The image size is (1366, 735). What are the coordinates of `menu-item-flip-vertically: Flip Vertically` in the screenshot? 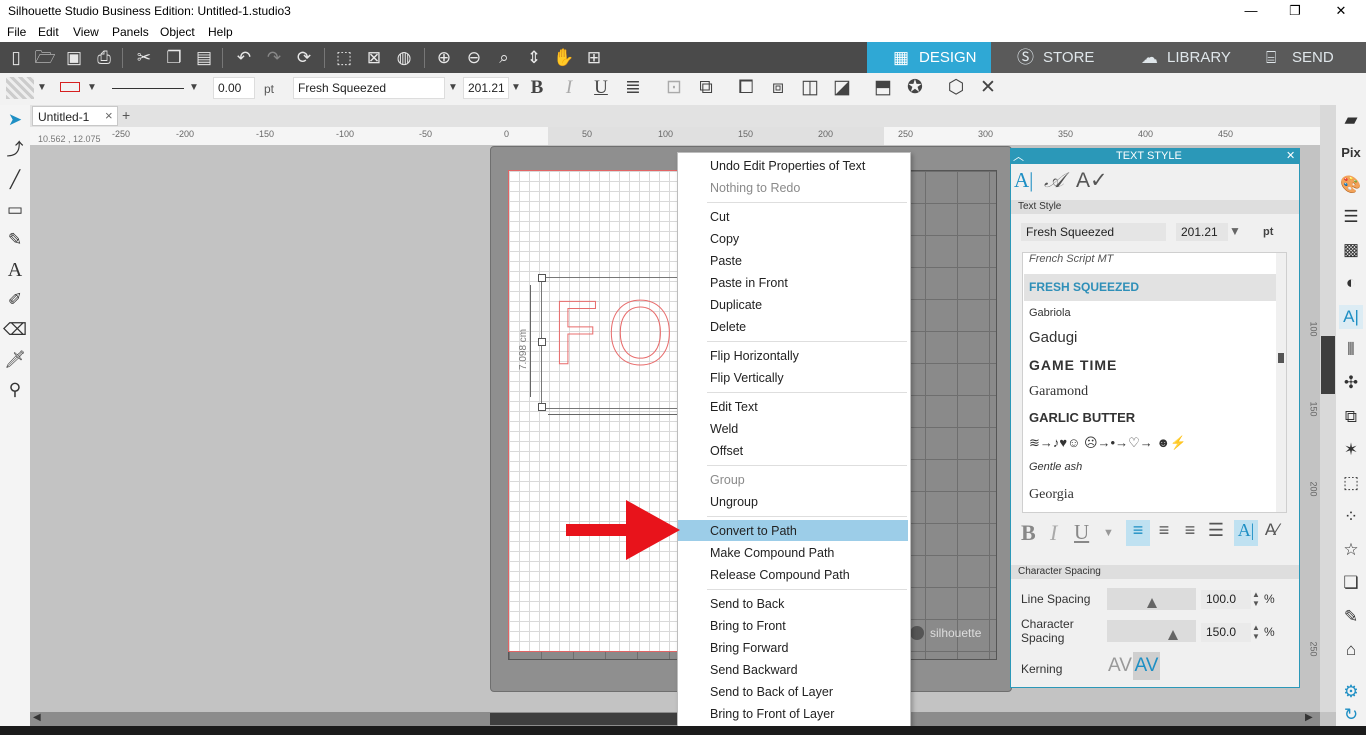 It's located at (747, 378).